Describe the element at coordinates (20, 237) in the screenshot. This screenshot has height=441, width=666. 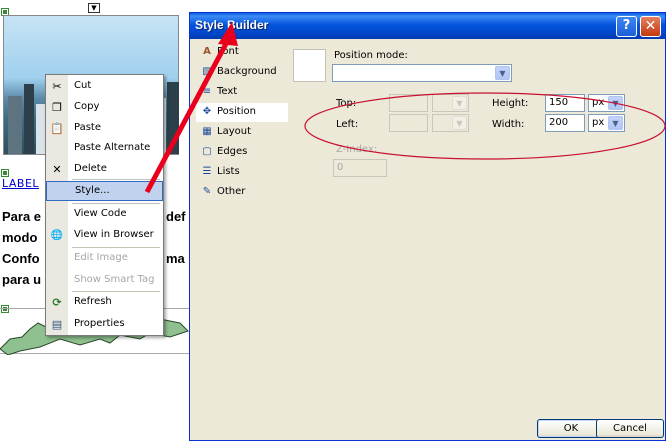
I see `paragraph-line: modo` at that location.